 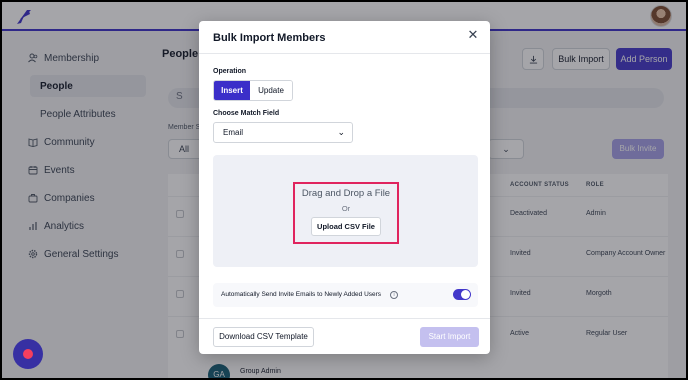 I want to click on insert-option: Insert, so click(x=232, y=90).